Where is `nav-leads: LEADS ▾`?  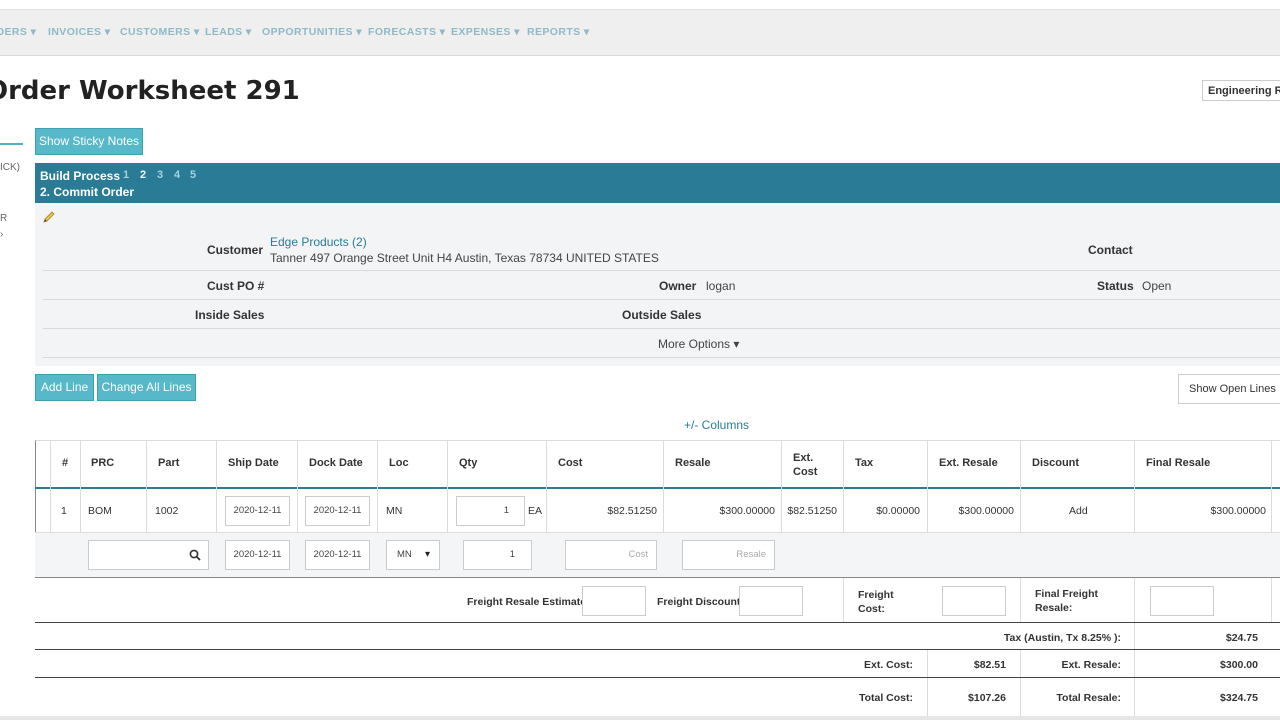 nav-leads: LEADS ▾ is located at coordinates (228, 32).